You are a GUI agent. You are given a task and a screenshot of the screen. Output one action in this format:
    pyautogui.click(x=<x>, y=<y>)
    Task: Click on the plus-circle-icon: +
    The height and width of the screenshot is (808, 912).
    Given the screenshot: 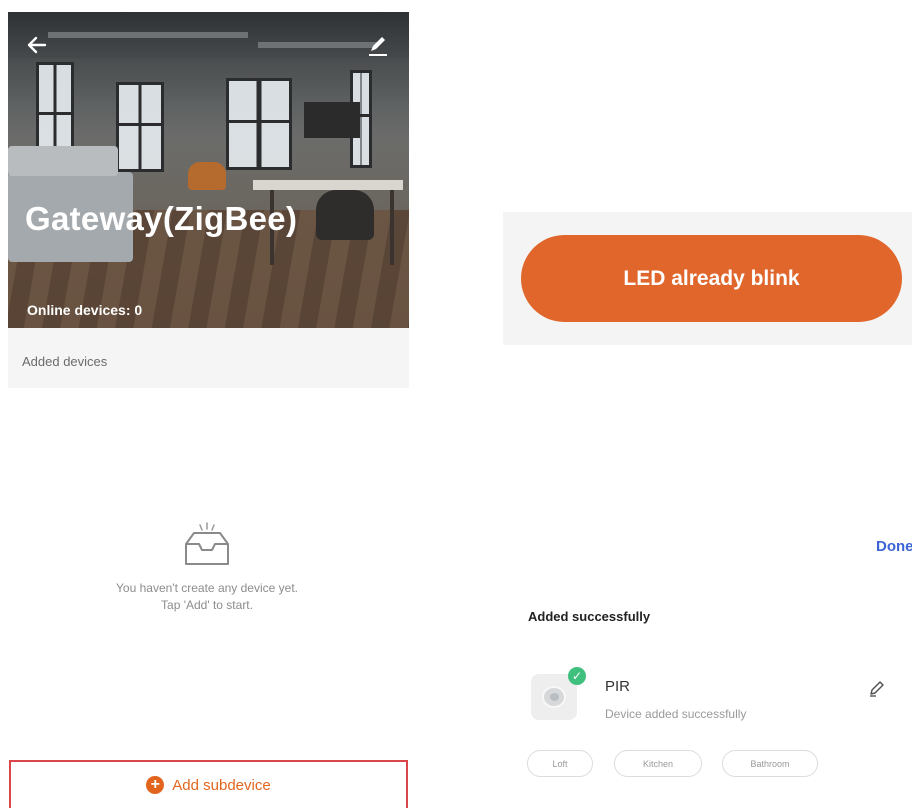 What is the action you would take?
    pyautogui.click(x=155, y=785)
    